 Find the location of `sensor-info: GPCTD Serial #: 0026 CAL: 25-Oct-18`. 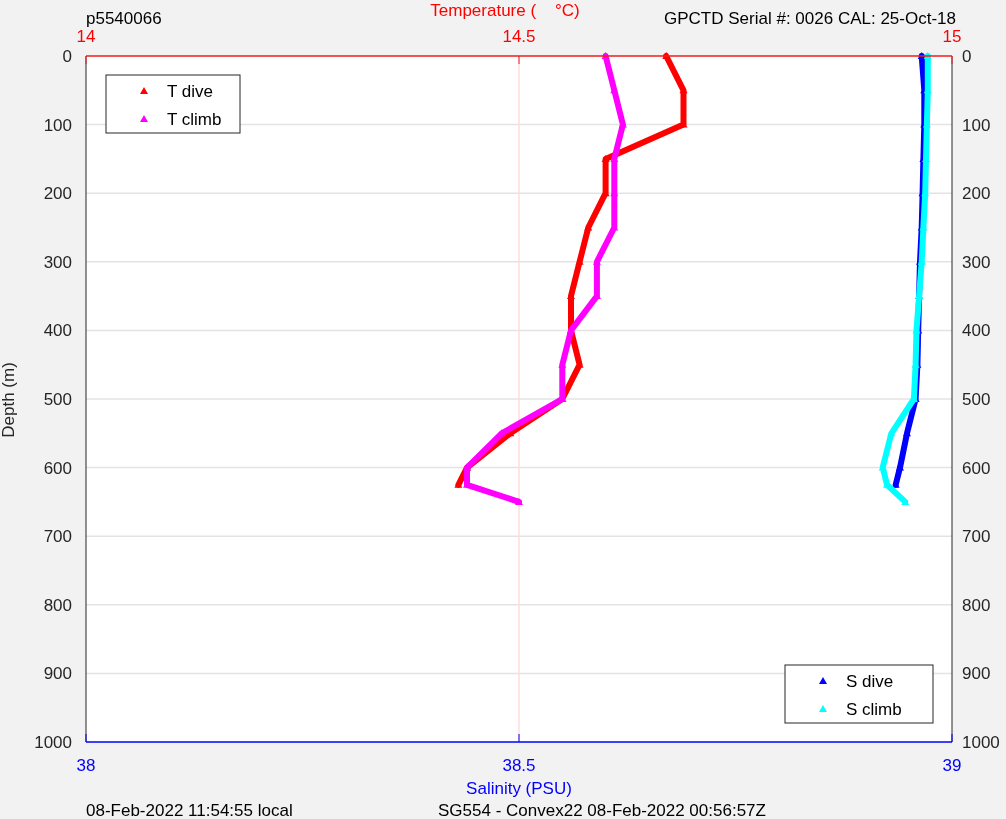

sensor-info: GPCTD Serial #: 0026 CAL: 25-Oct-18 is located at coordinates (810, 18).